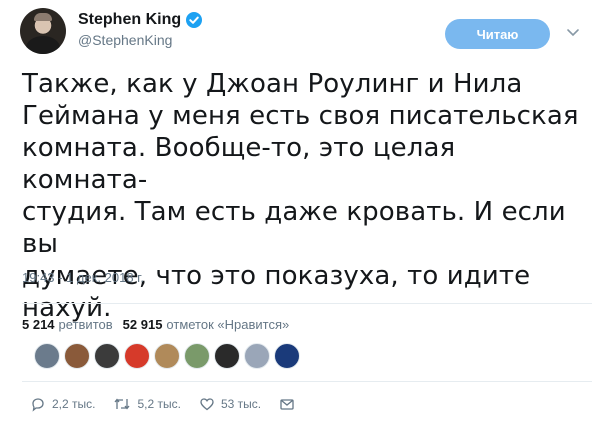 The height and width of the screenshot is (422, 615). I want to click on retweets-stat: 5 214 ретвитов, so click(67, 324).